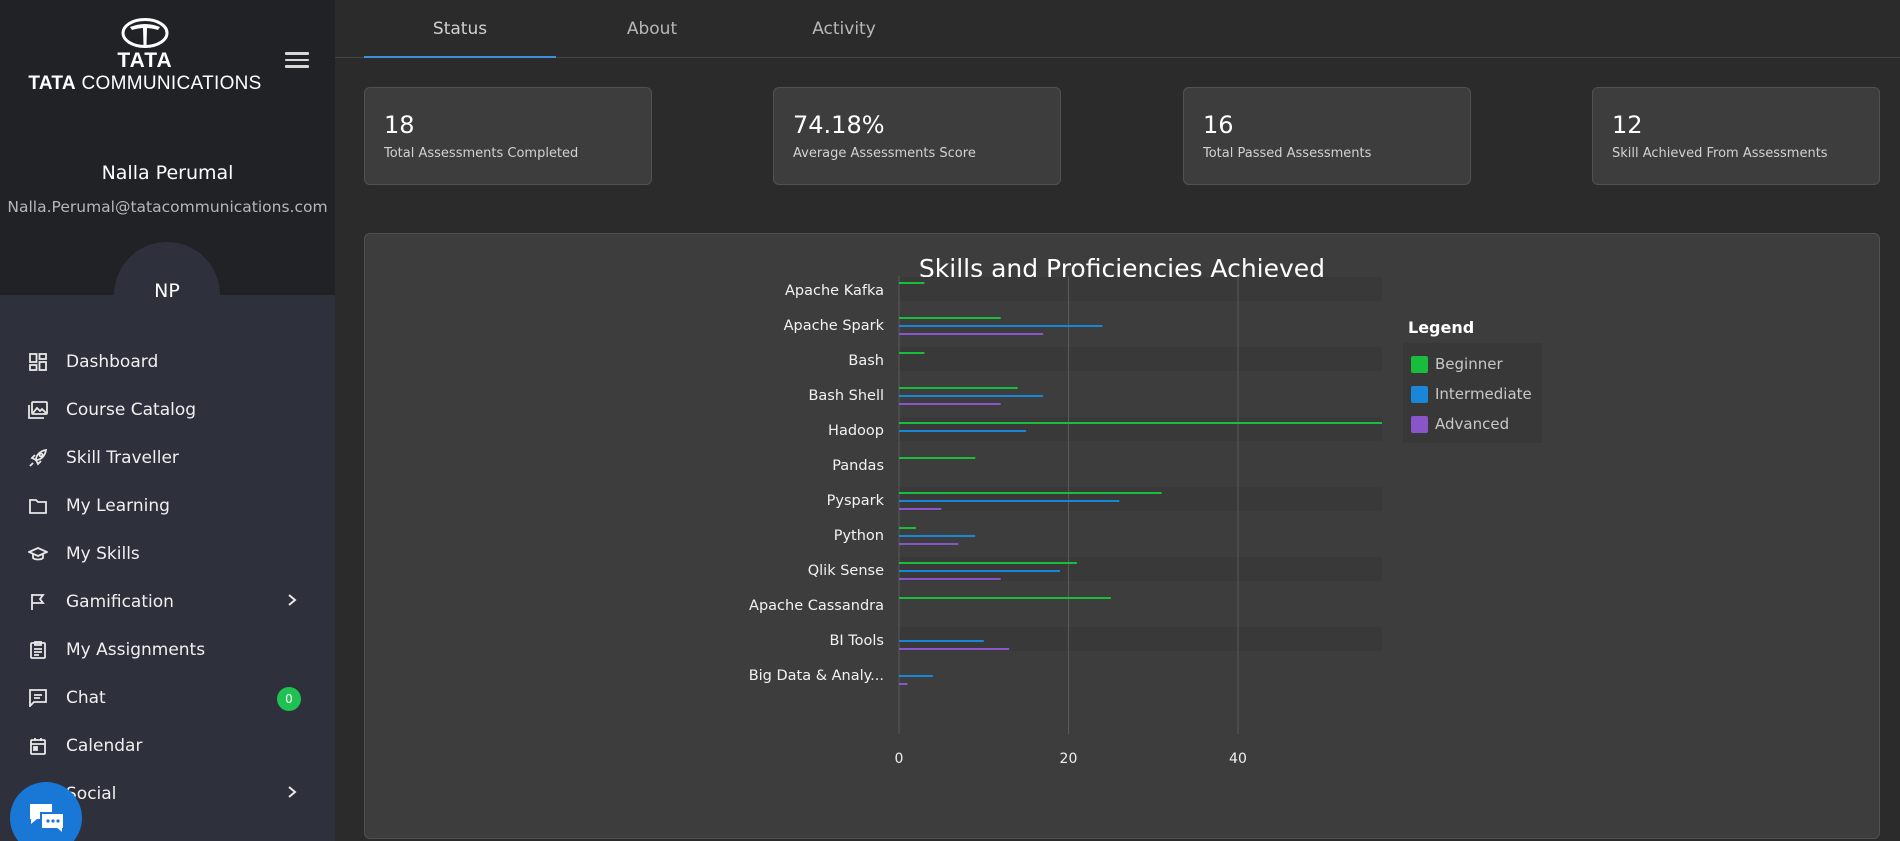 This screenshot has height=841, width=1900. What do you see at coordinates (167, 554) in the screenshot?
I see `sidebar-item-my-skills: My Skills` at bounding box center [167, 554].